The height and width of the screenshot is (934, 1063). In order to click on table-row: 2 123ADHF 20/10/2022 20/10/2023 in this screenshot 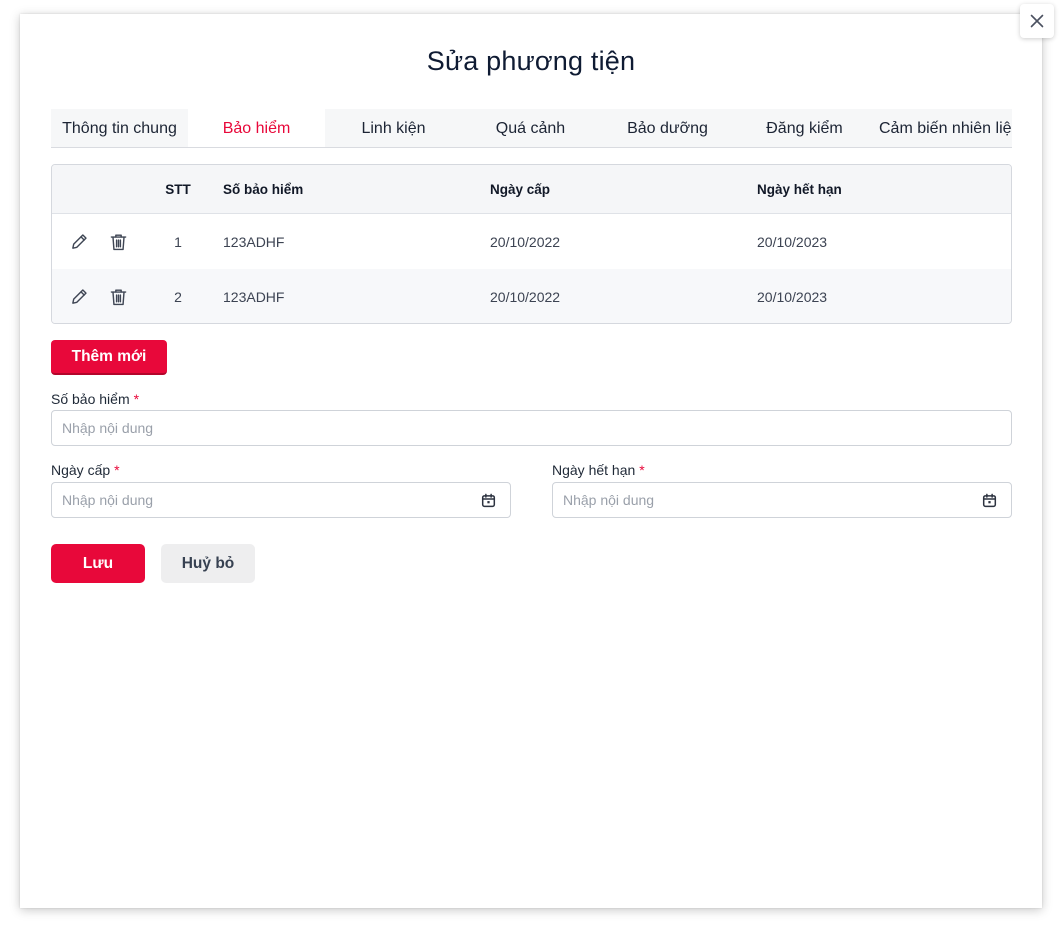, I will do `click(531, 296)`.